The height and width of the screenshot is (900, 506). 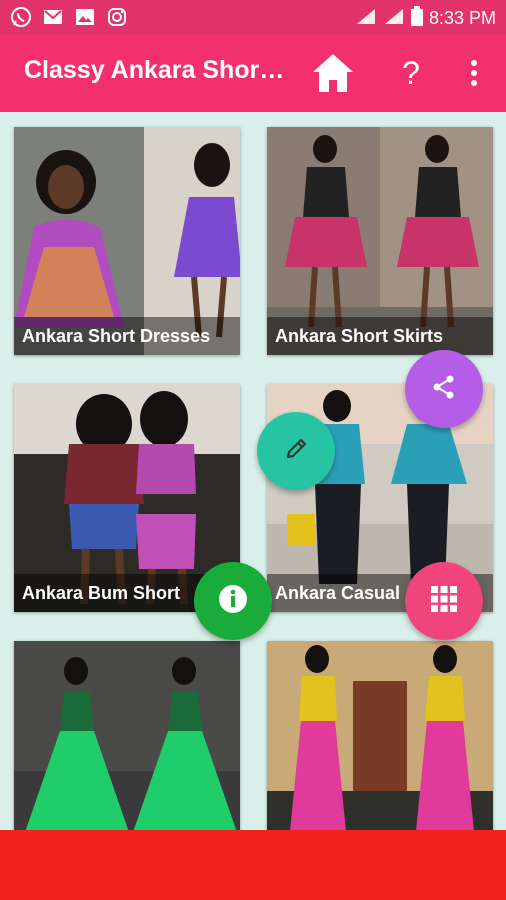 I want to click on tile-caption: Ankara Short Skirts, so click(x=380, y=336).